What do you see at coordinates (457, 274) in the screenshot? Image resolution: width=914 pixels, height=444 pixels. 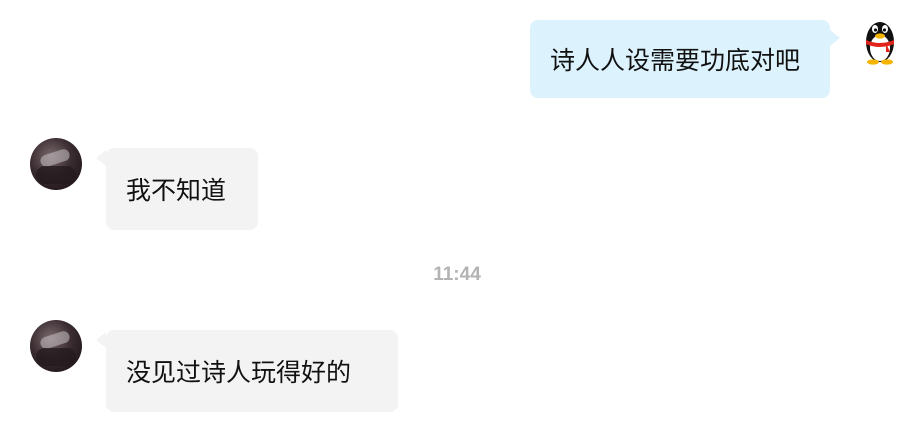 I see `message-timestamp: 11:44` at bounding box center [457, 274].